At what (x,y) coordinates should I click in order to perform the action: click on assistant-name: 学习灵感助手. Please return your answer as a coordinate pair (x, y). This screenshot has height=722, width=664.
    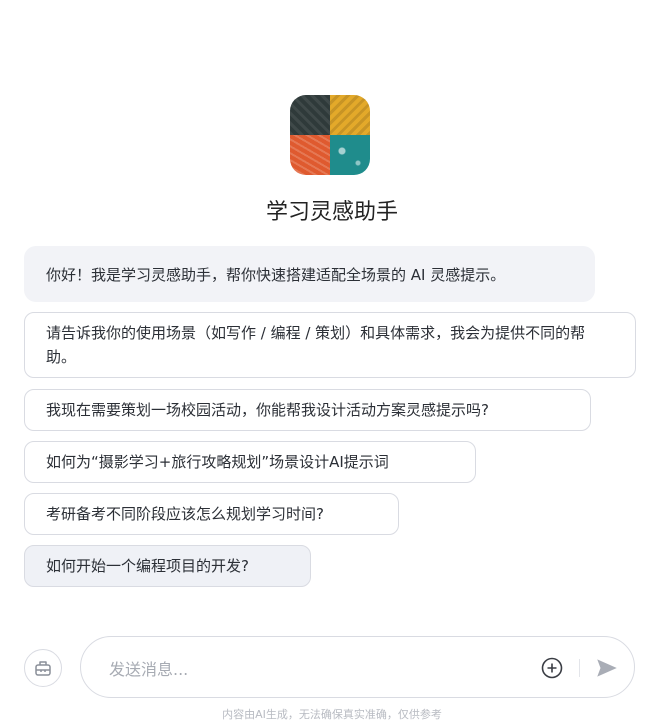
    Looking at the image, I should click on (331, 212).